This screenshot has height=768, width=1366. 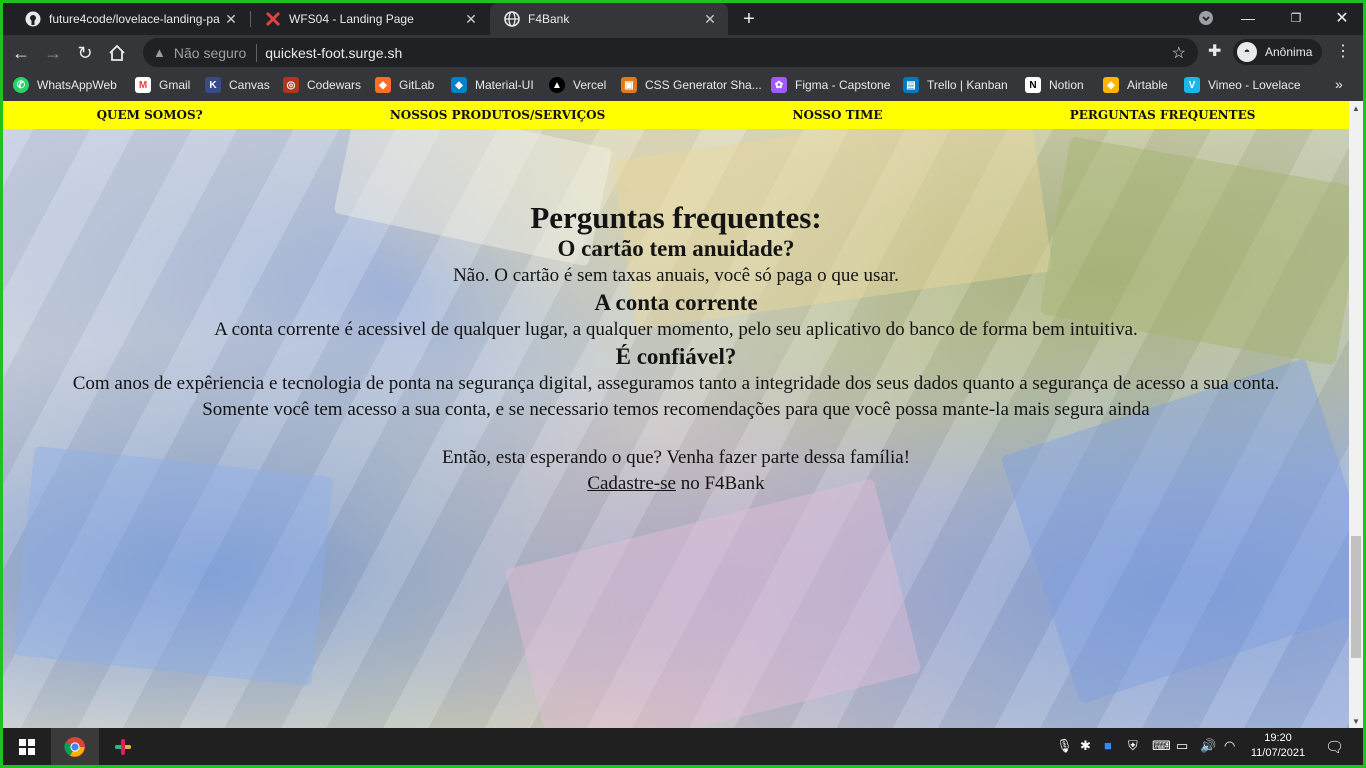 What do you see at coordinates (1229, 746) in the screenshot?
I see `wifi-icon: ◠` at bounding box center [1229, 746].